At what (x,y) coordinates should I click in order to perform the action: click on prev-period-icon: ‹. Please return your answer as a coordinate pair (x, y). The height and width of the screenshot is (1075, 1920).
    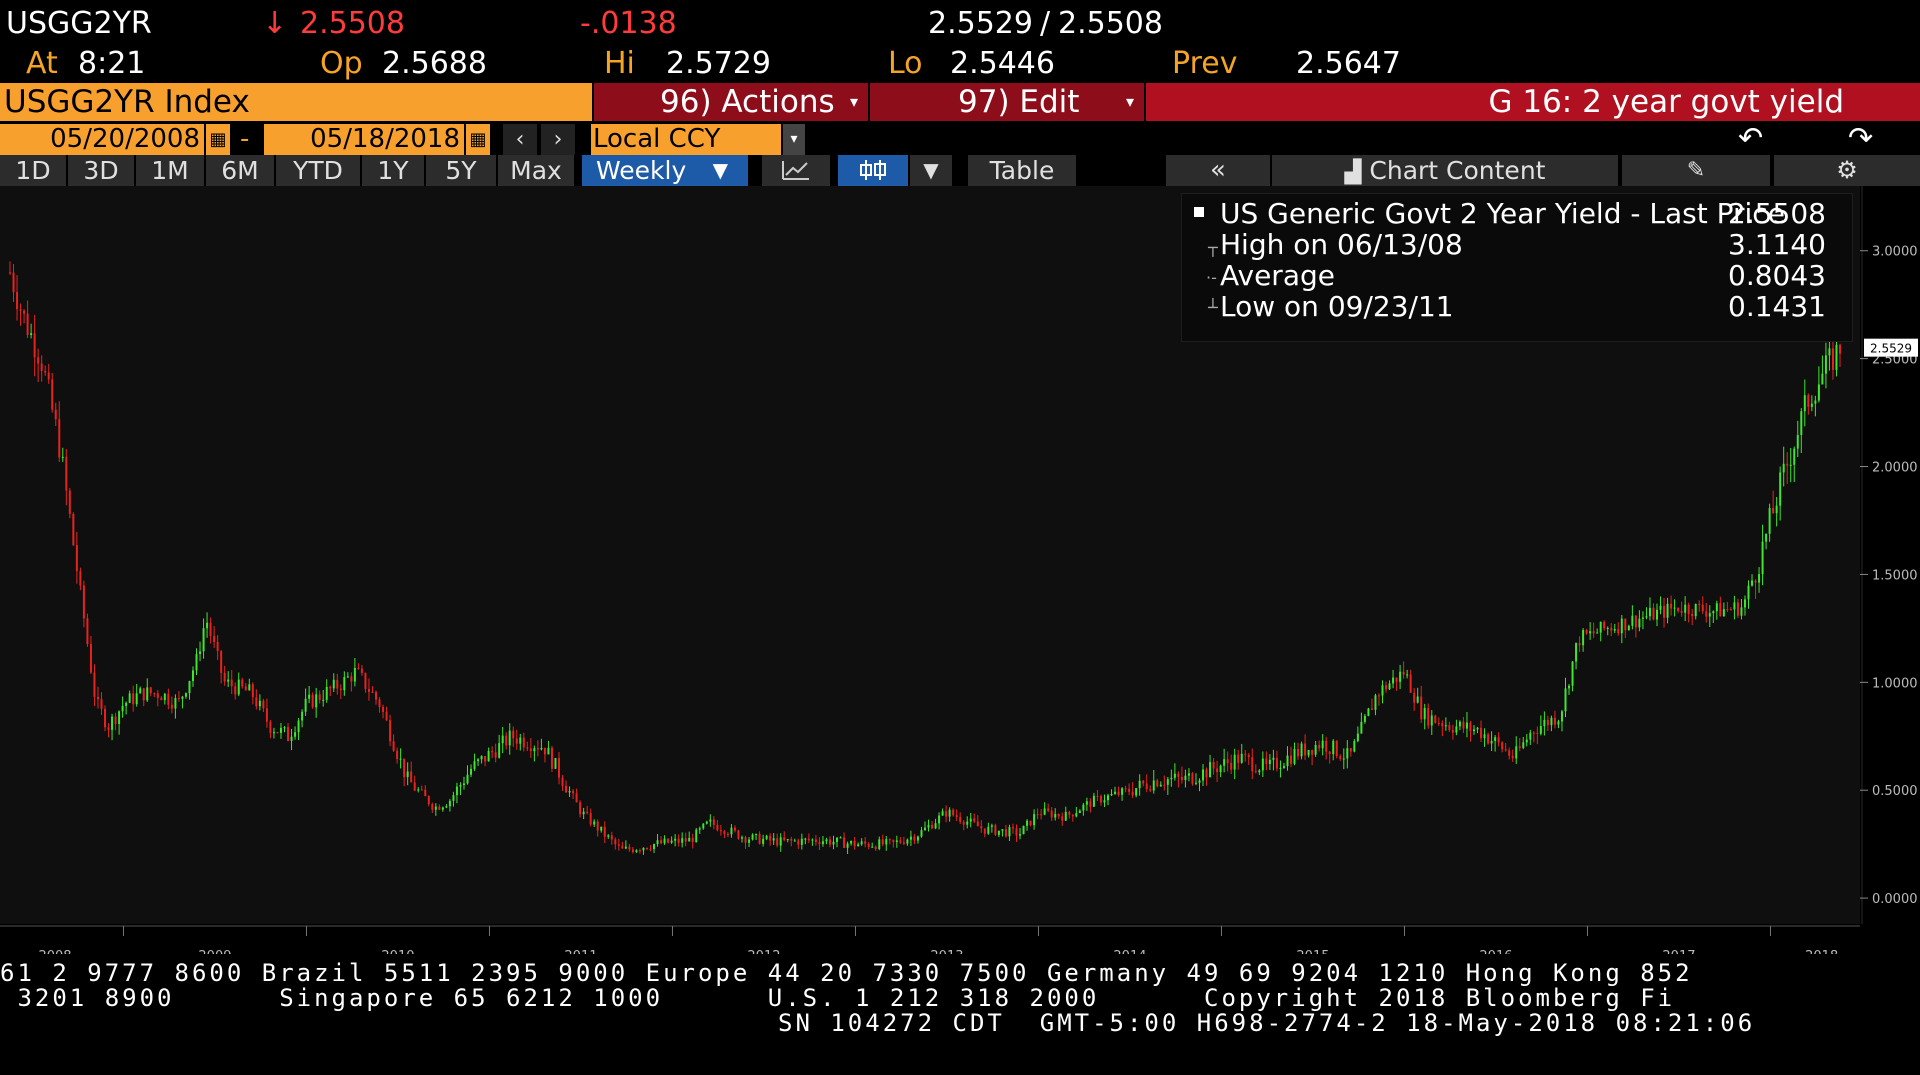
    Looking at the image, I should click on (520, 139).